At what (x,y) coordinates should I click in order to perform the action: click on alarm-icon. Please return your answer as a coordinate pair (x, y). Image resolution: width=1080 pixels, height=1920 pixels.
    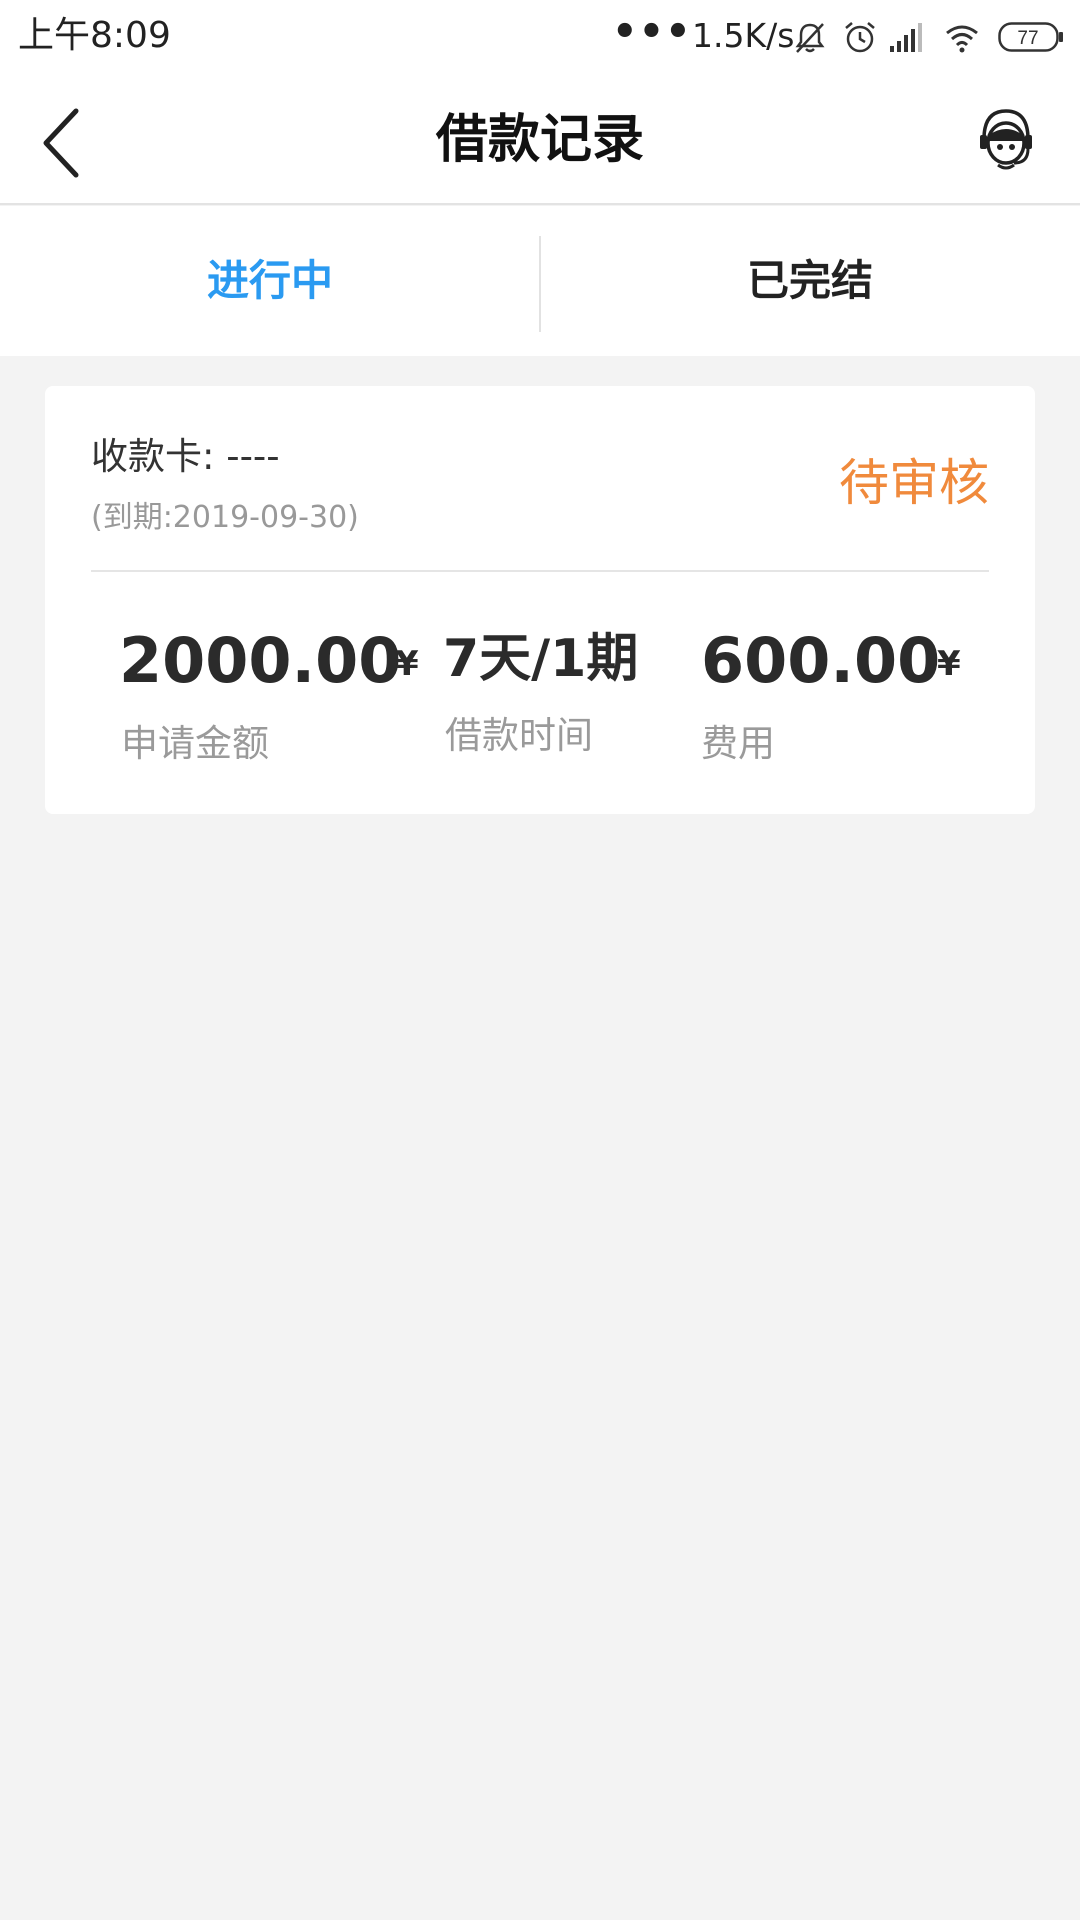
    Looking at the image, I should click on (860, 37).